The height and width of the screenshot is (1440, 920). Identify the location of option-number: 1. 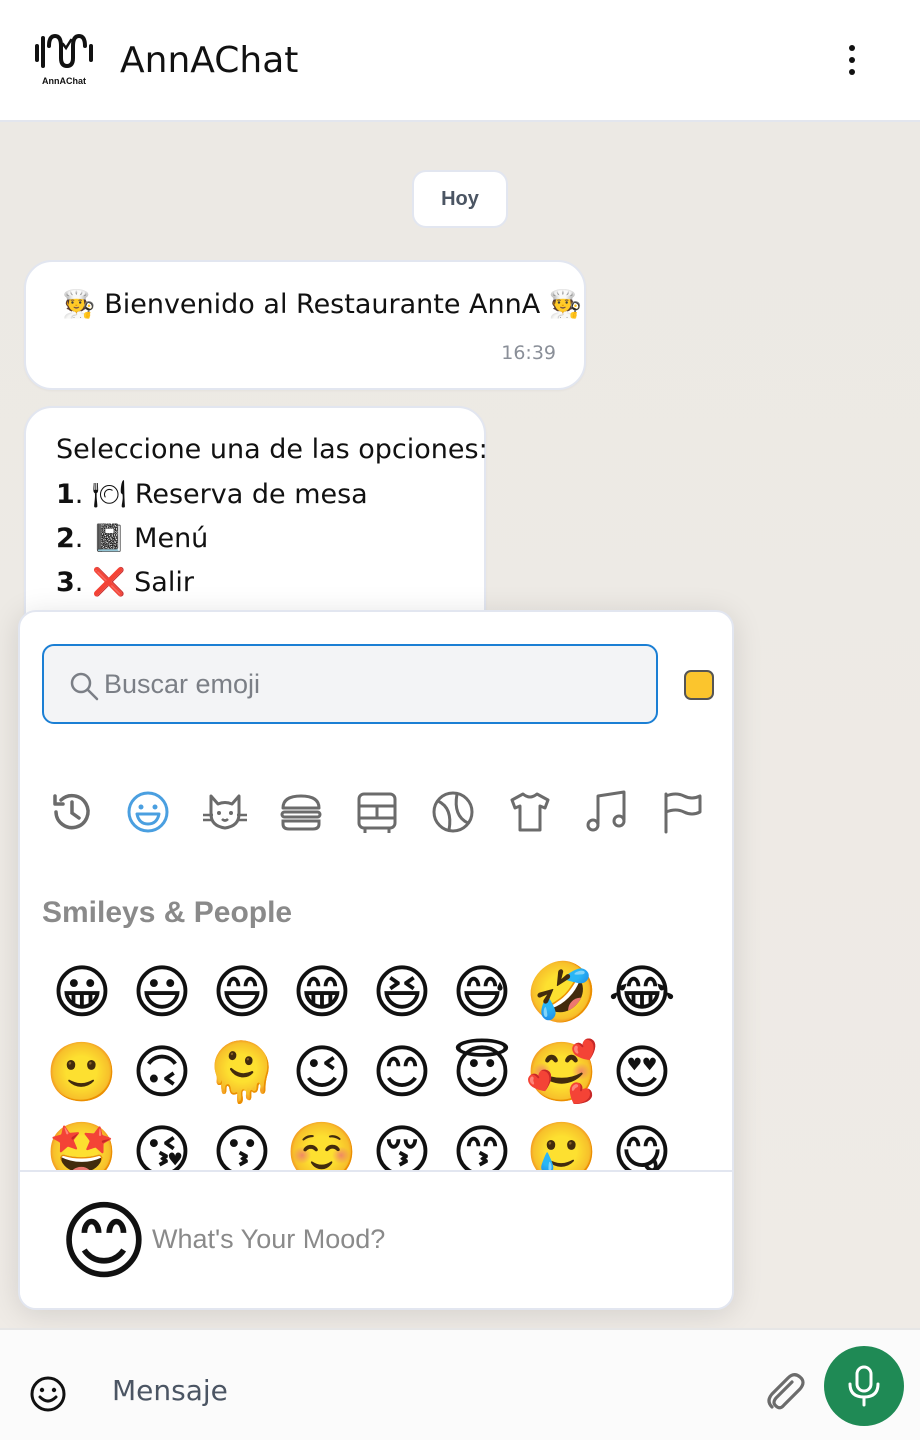
(65, 494).